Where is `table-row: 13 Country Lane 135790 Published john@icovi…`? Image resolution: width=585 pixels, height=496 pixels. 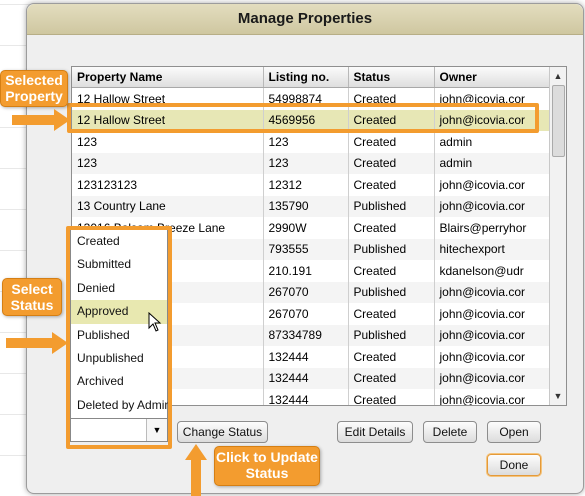 table-row: 13 Country Lane 135790 Published john@icovi… is located at coordinates (311, 206).